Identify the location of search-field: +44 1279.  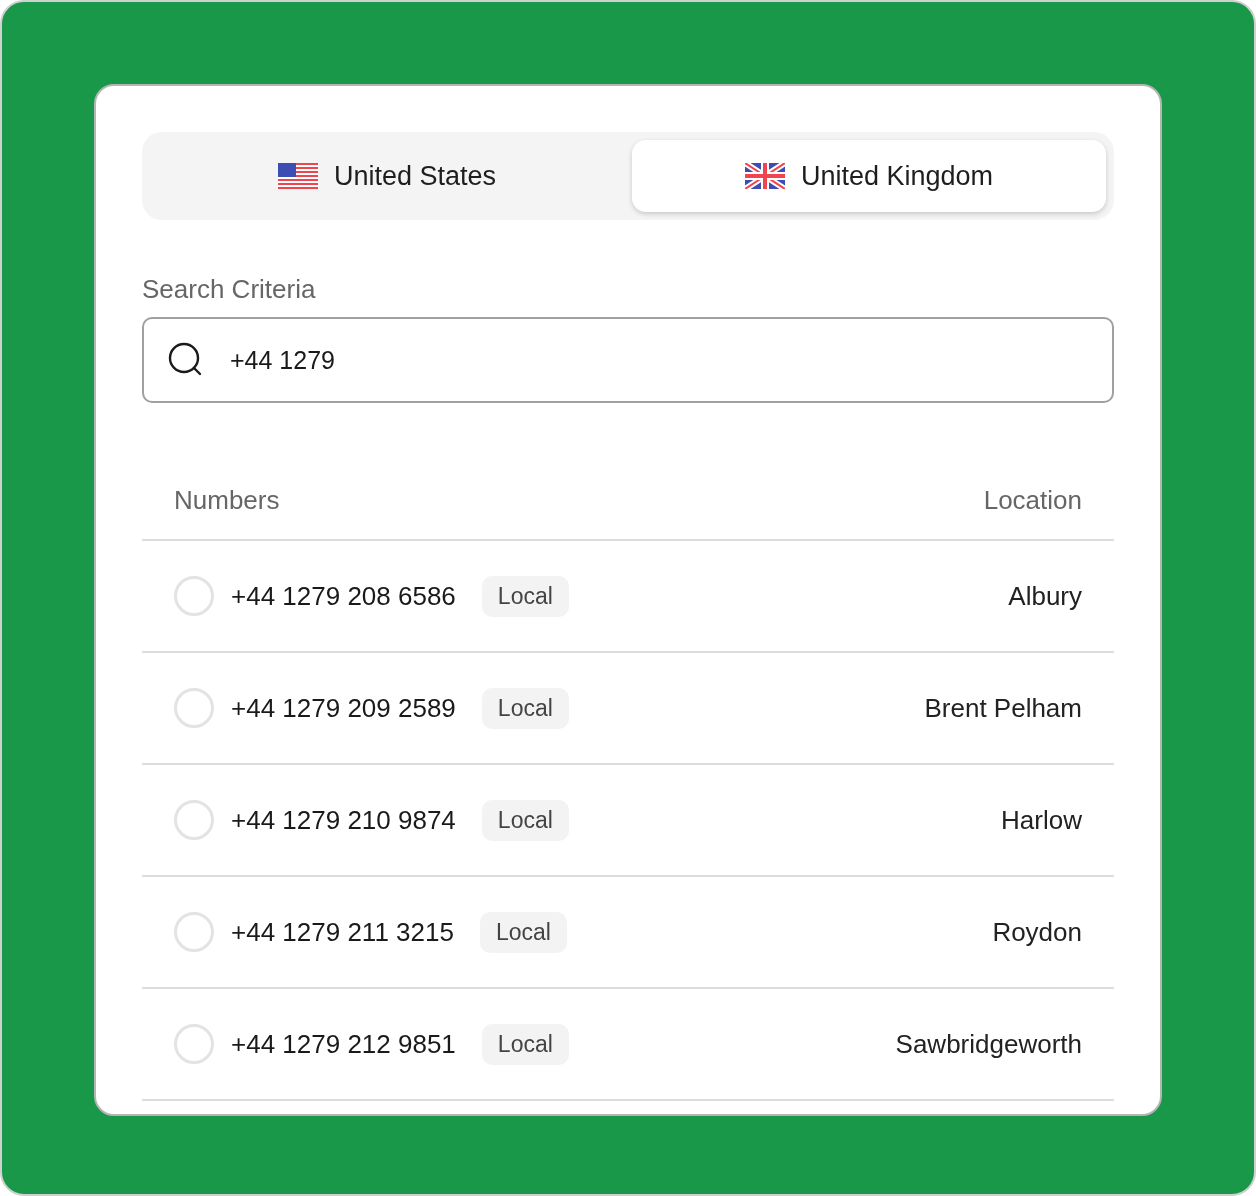
(628, 360).